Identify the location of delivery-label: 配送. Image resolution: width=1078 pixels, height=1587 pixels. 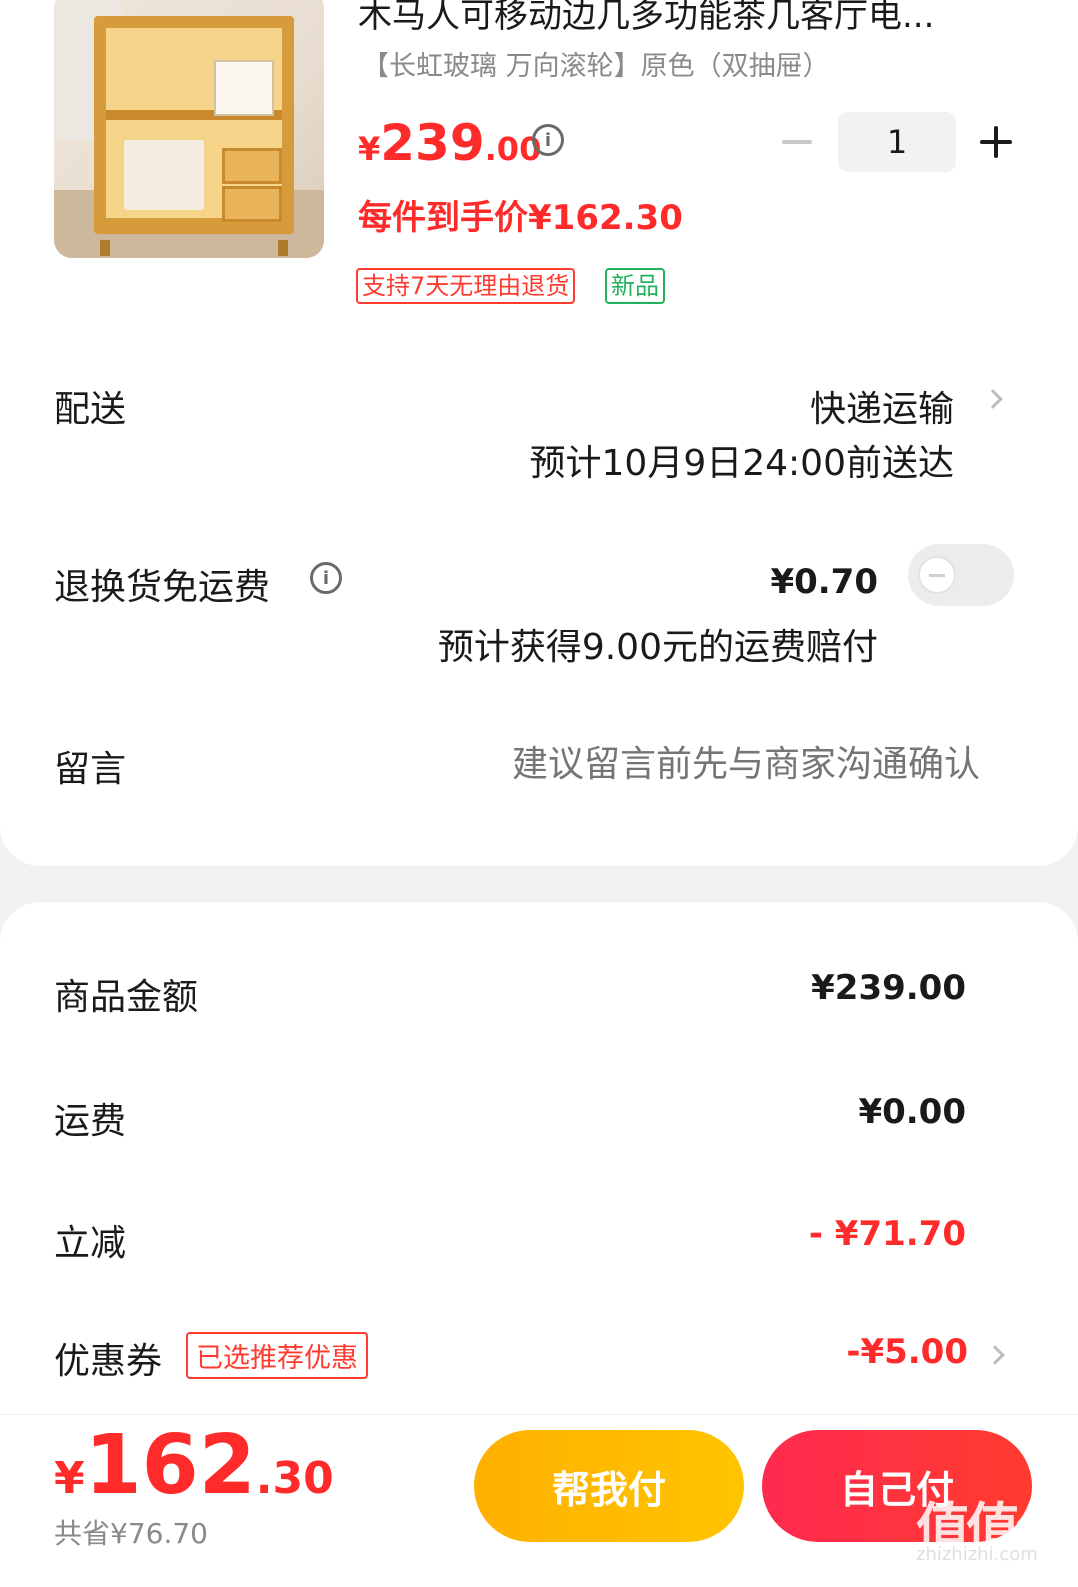
(90, 409).